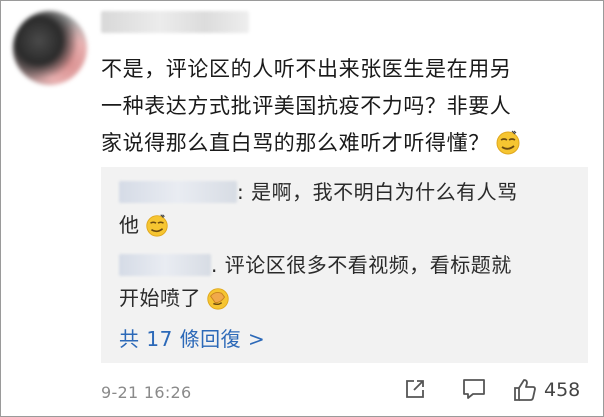  I want to click on username-blurred, so click(175, 22).